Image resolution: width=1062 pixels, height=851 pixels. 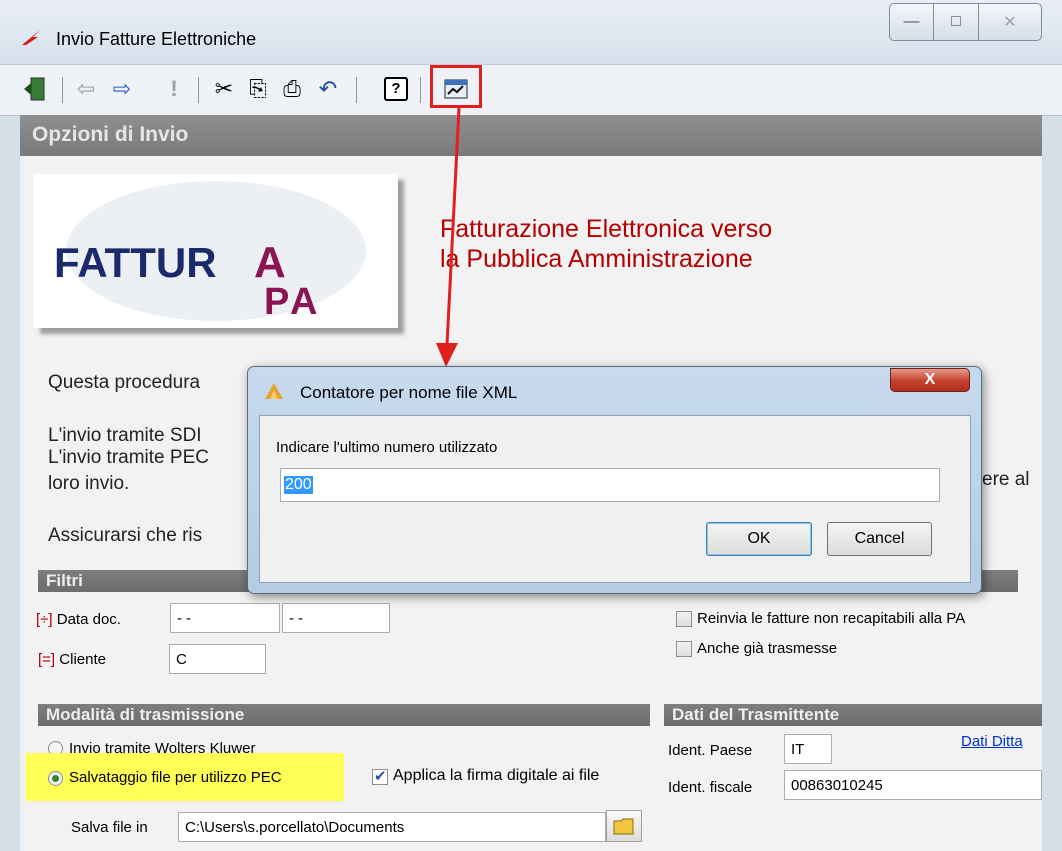 I want to click on maximize-icon: □, so click(x=956, y=21).